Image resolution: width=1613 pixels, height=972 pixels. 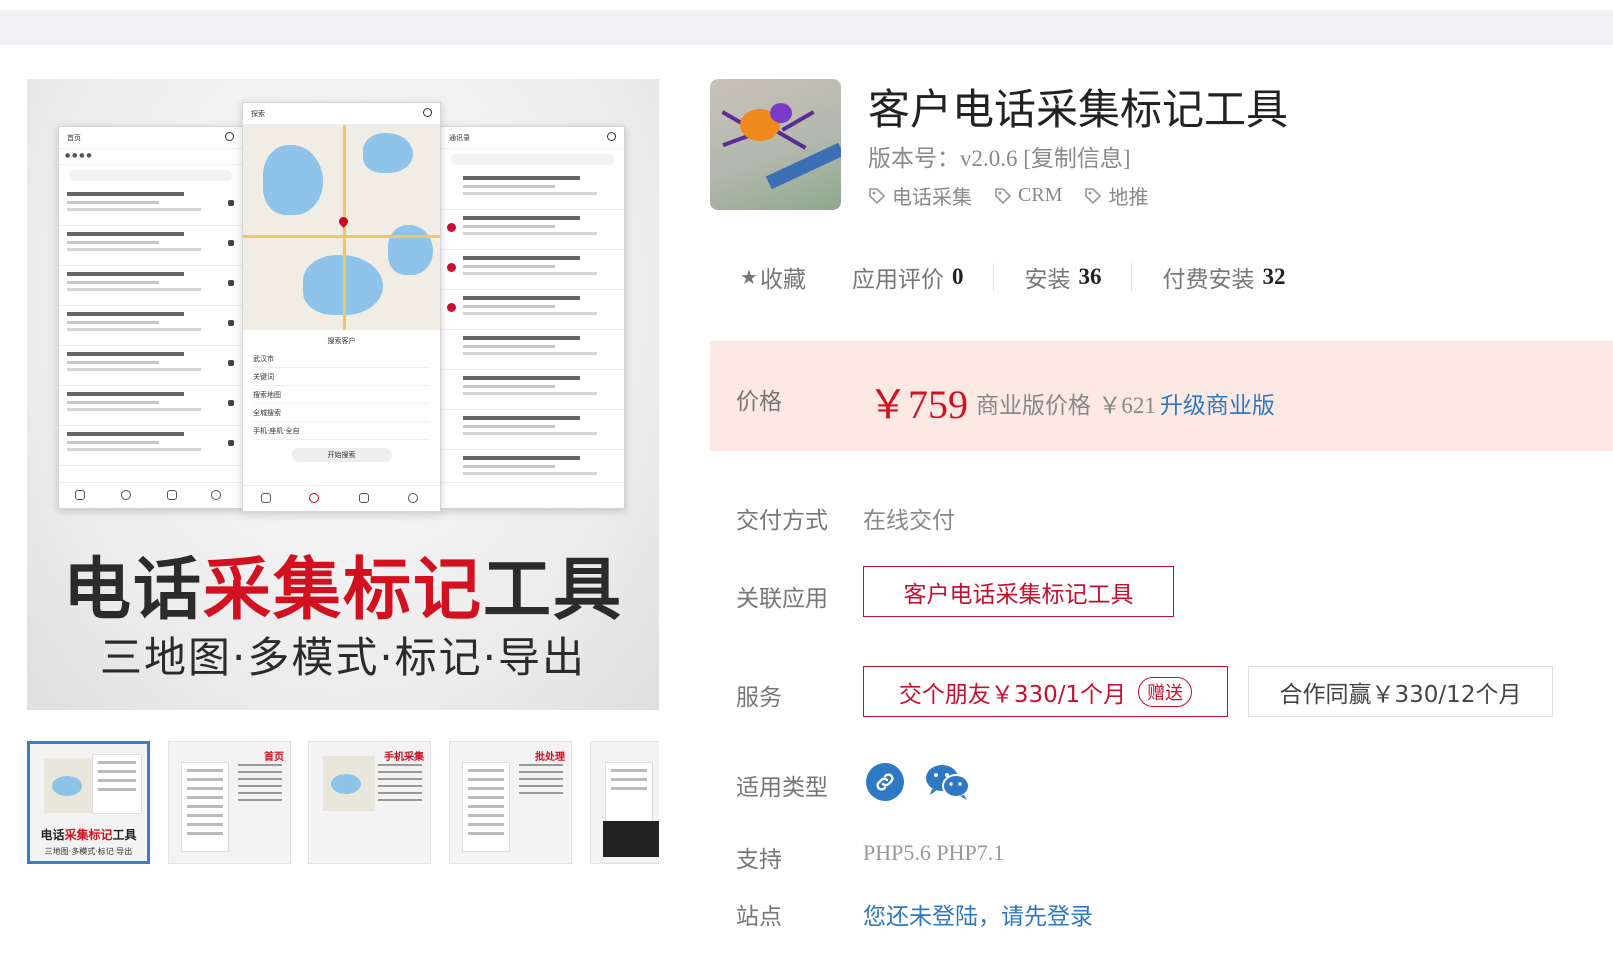 What do you see at coordinates (88, 851) in the screenshot?
I see `thumbnail-subtitle: 三地图·多模式·标记·导出` at bounding box center [88, 851].